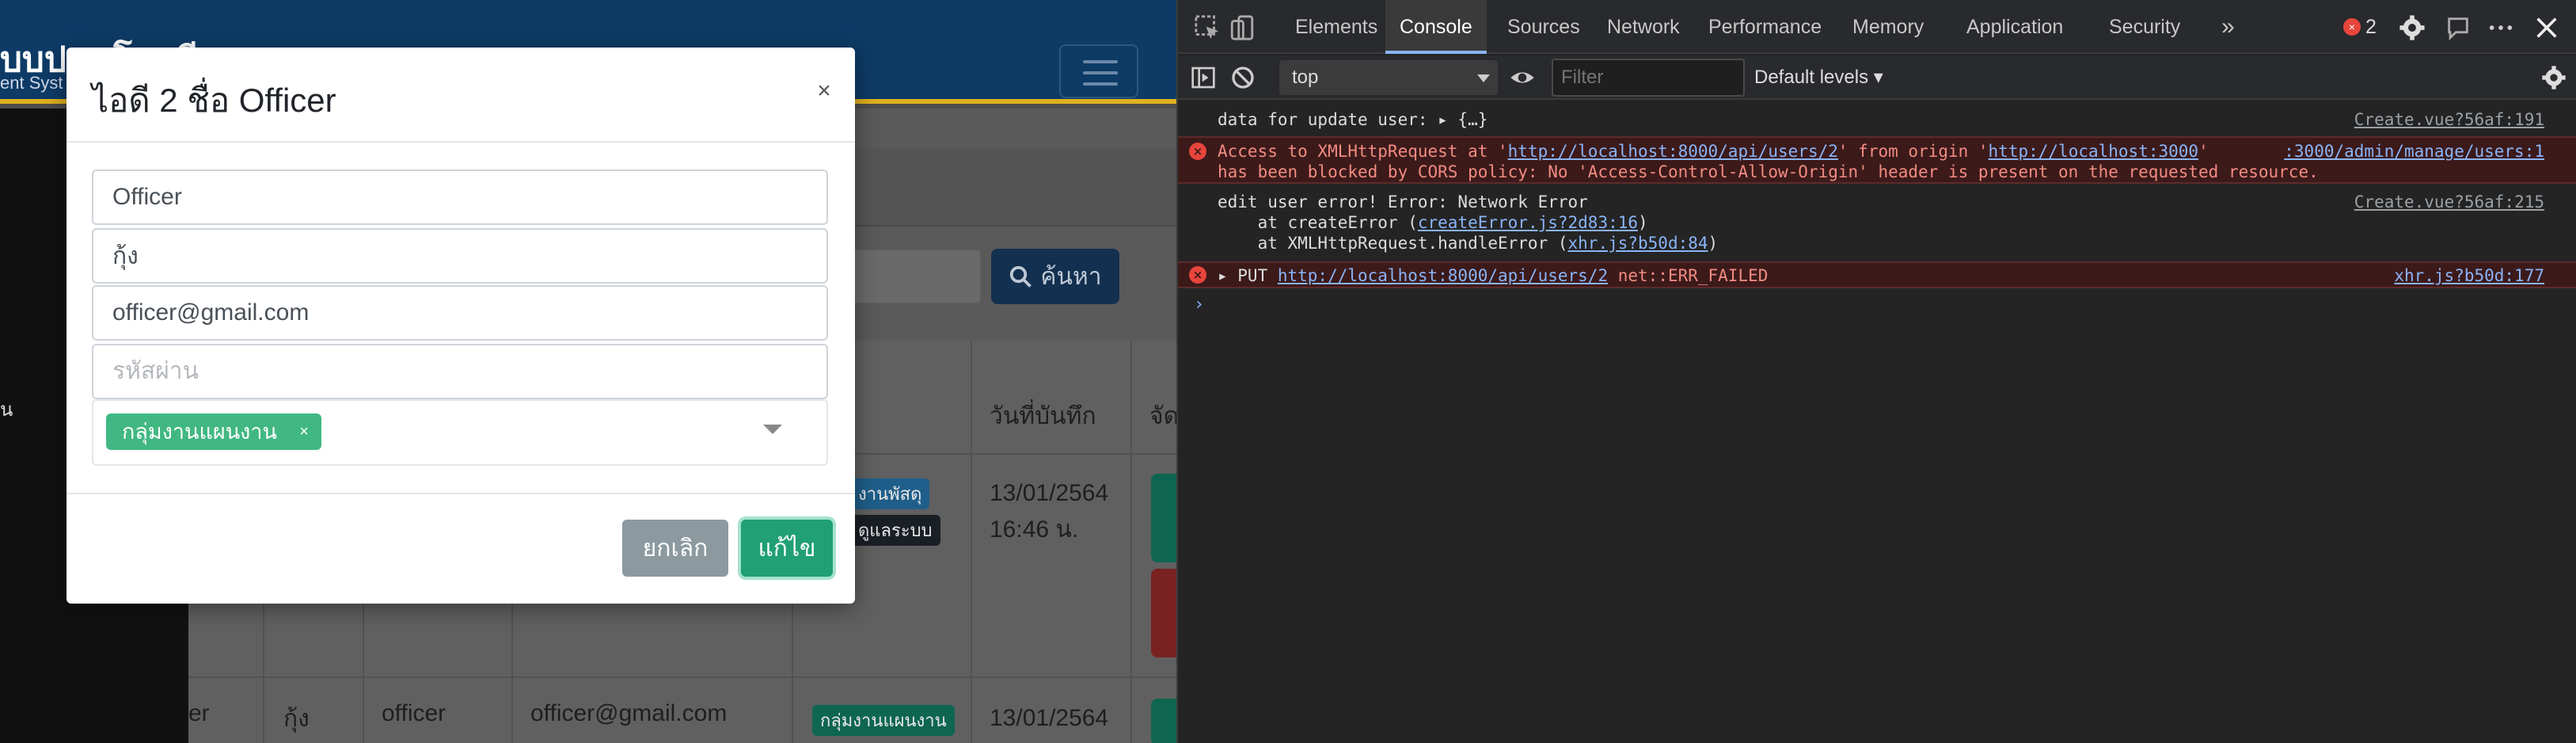 This screenshot has height=743, width=2576. Describe the element at coordinates (414, 713) in the screenshot. I see `cell-username: officer` at that location.